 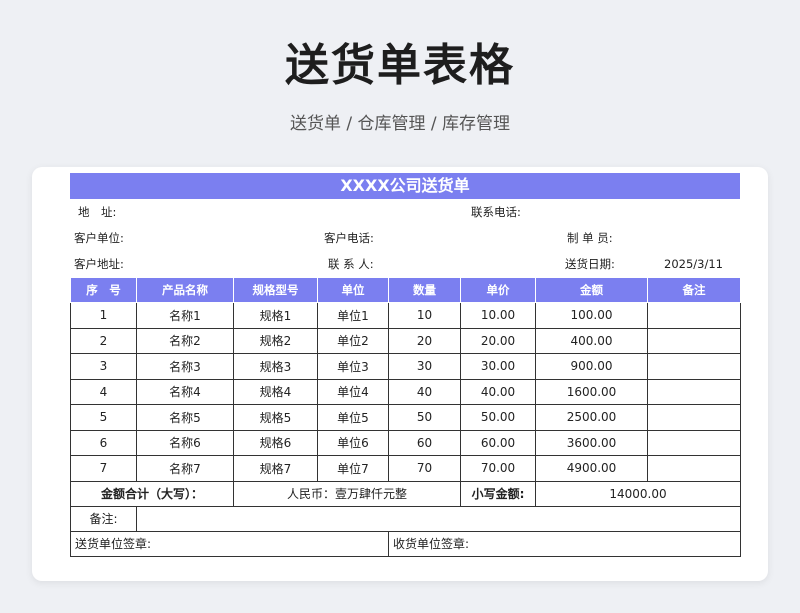 I want to click on table-row: 1 名称1 规格1 单位1 10 10.00 100.00, so click(x=405, y=315).